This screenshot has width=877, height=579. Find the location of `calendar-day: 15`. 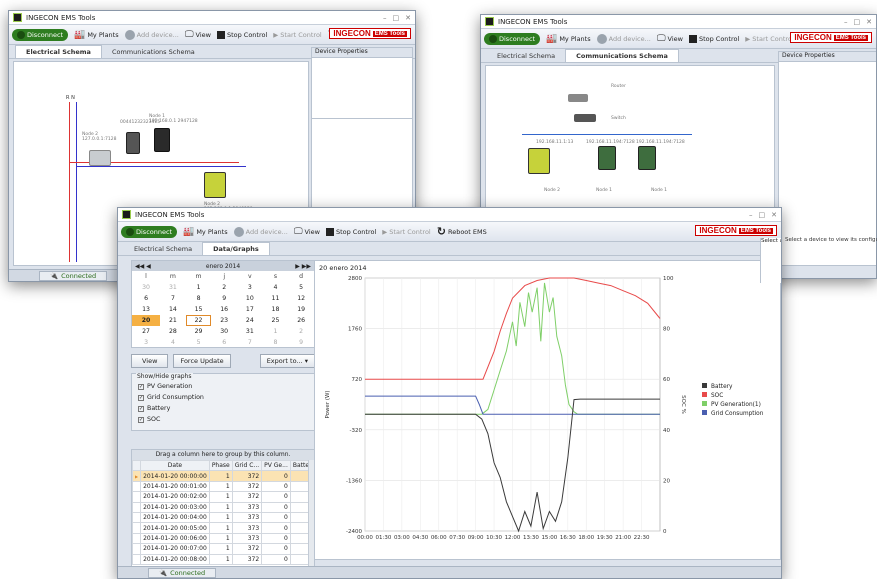

calendar-day: 15 is located at coordinates (199, 309).